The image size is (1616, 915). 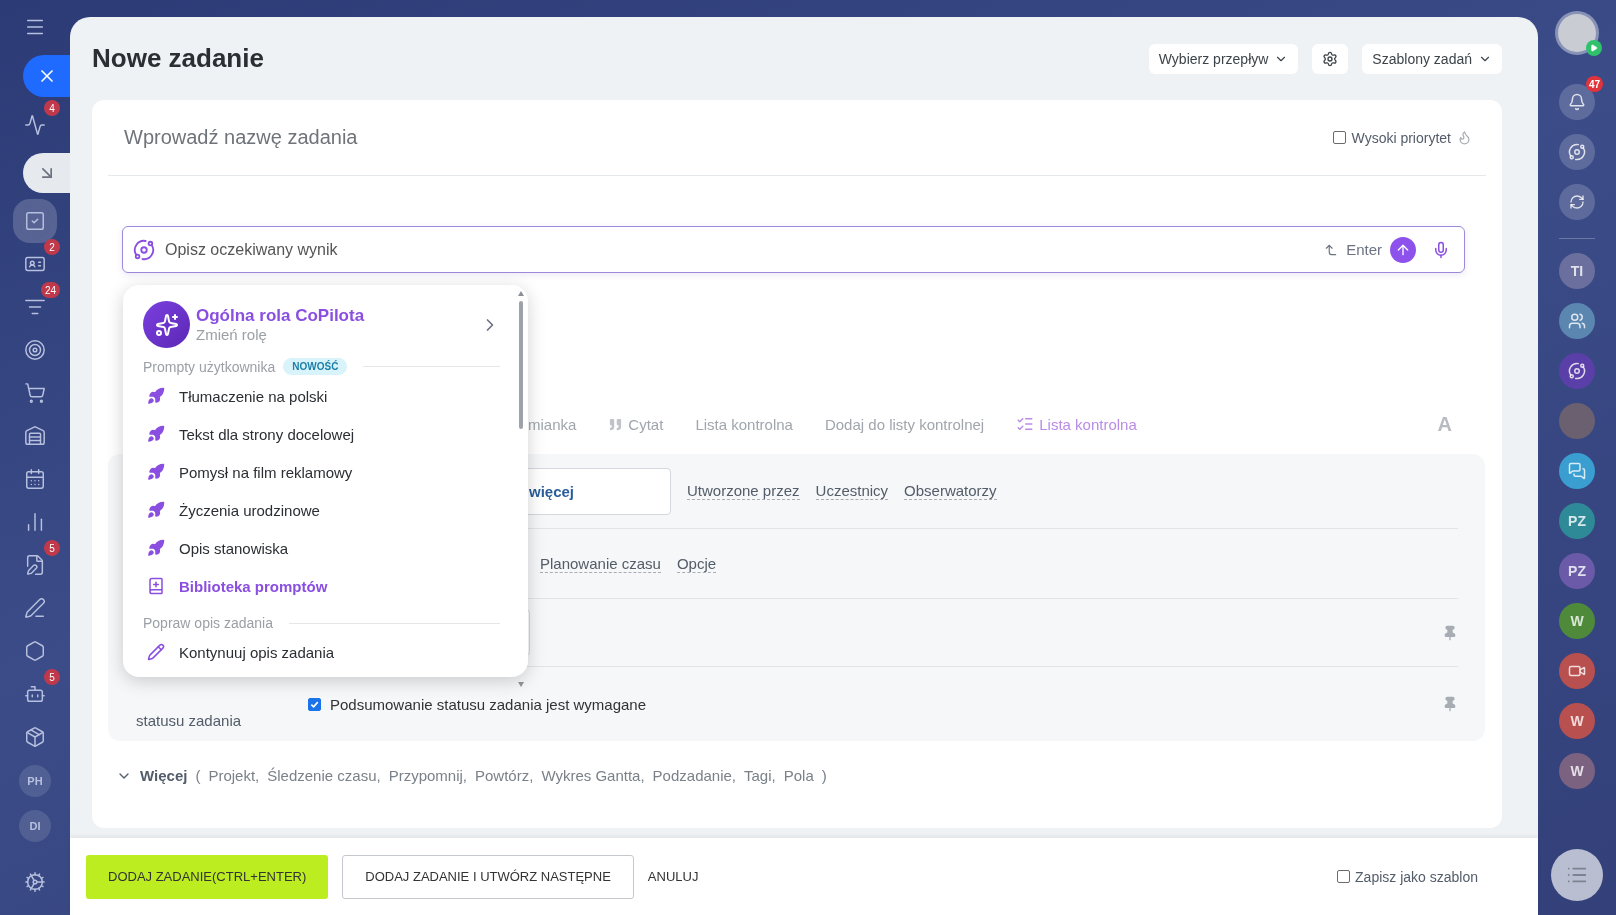 What do you see at coordinates (52, 247) in the screenshot?
I see `count-badge: 2` at bounding box center [52, 247].